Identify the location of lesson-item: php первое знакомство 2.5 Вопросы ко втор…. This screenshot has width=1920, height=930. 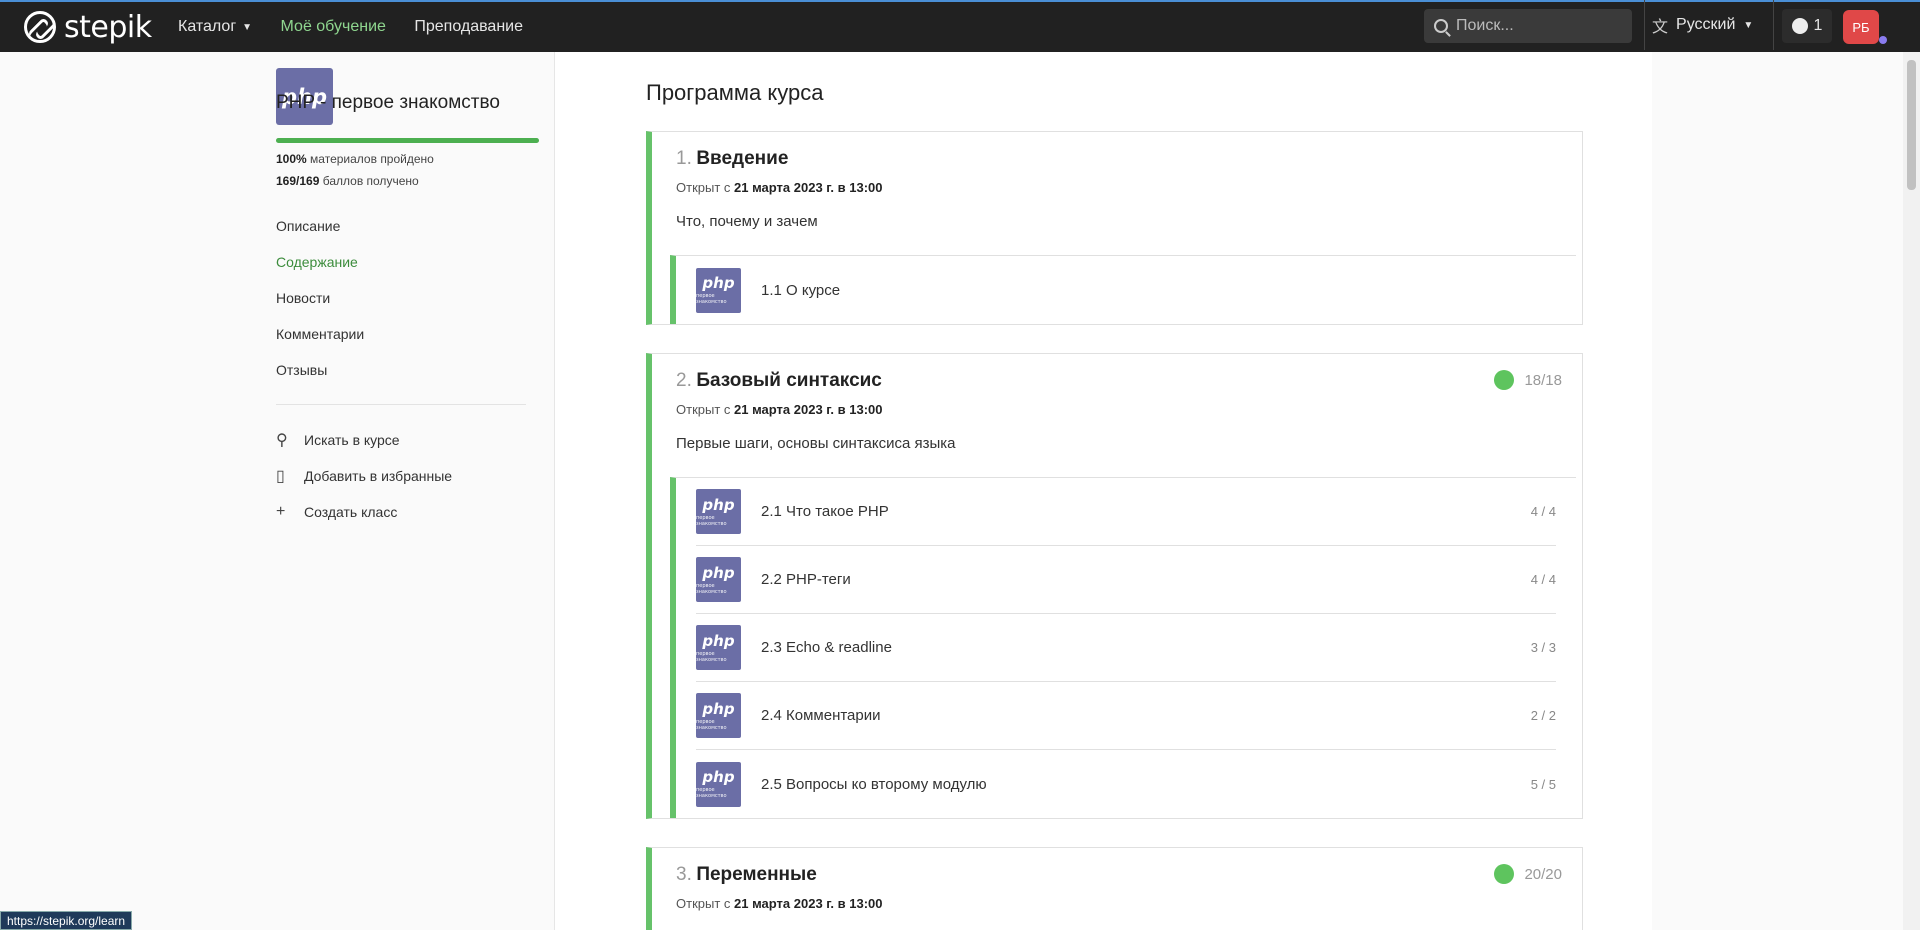
(1126, 784).